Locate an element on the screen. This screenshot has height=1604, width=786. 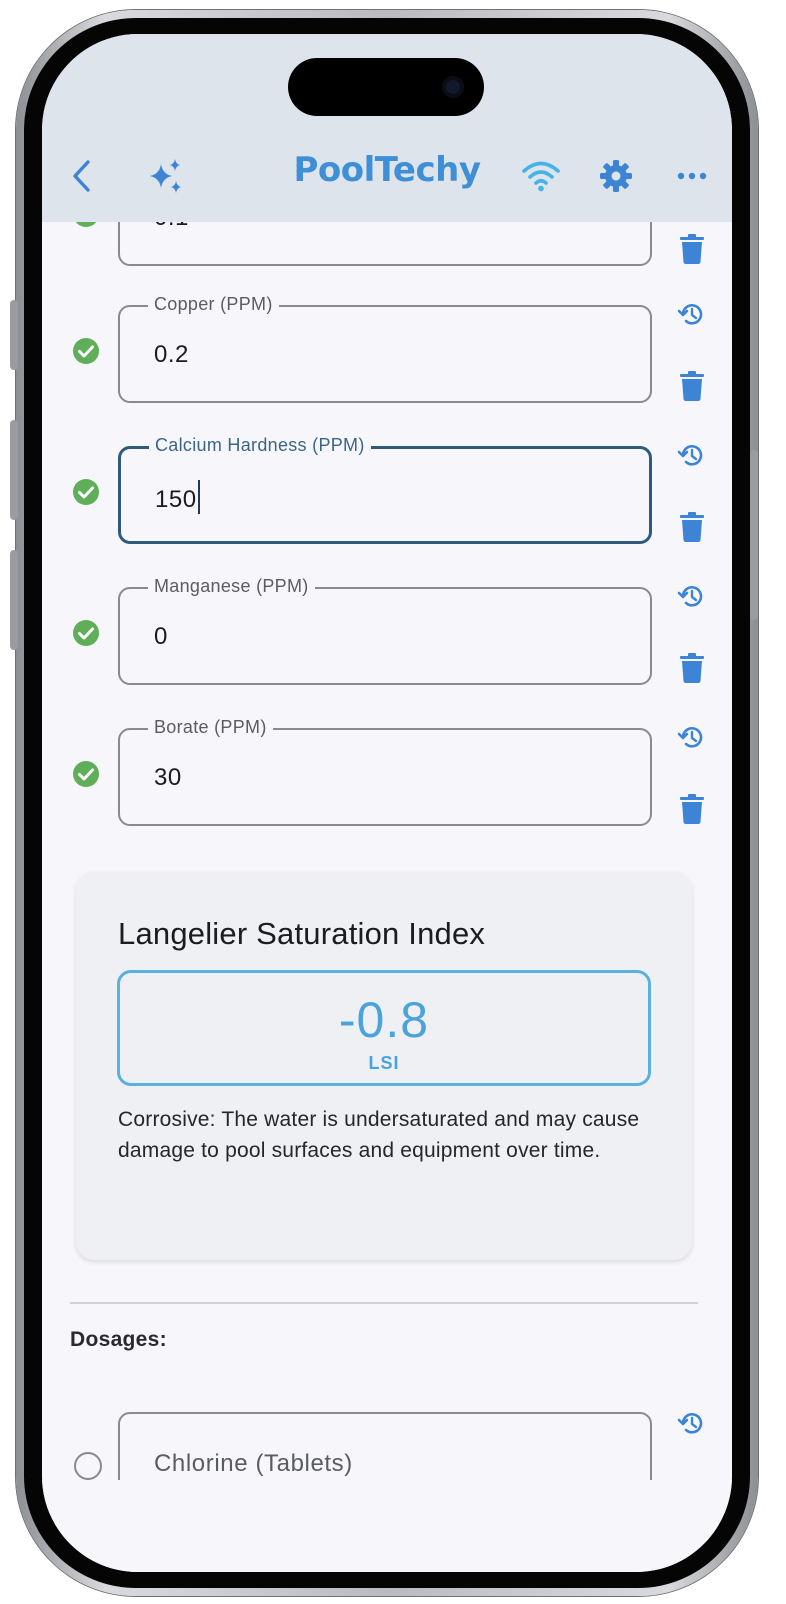
field-value: 0.2 is located at coordinates (171, 354).